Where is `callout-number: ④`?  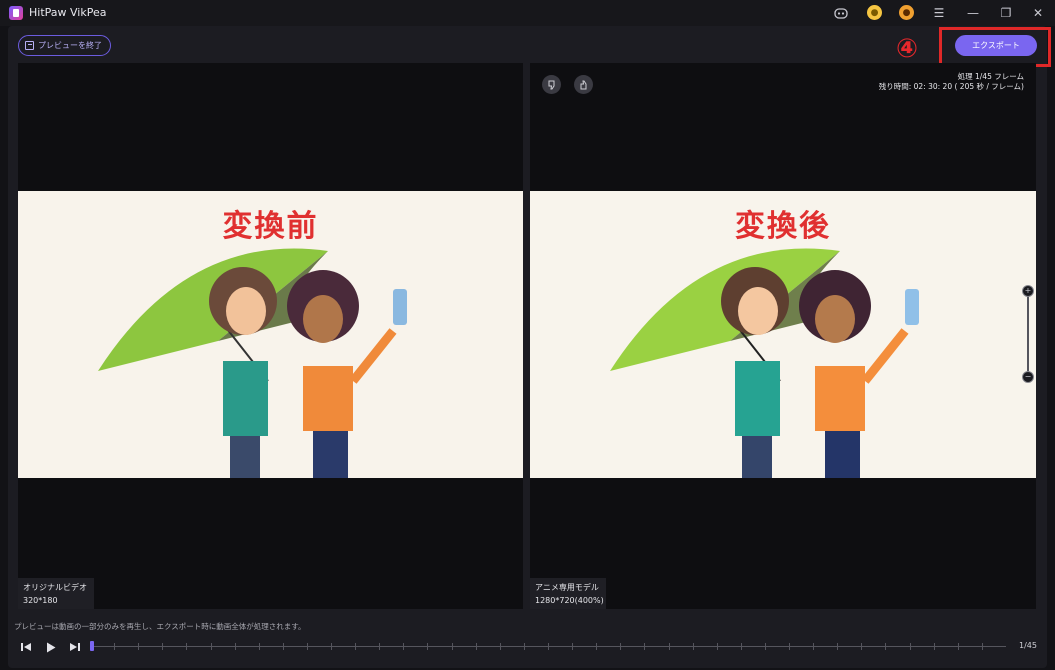
callout-number: ④ is located at coordinates (906, 49).